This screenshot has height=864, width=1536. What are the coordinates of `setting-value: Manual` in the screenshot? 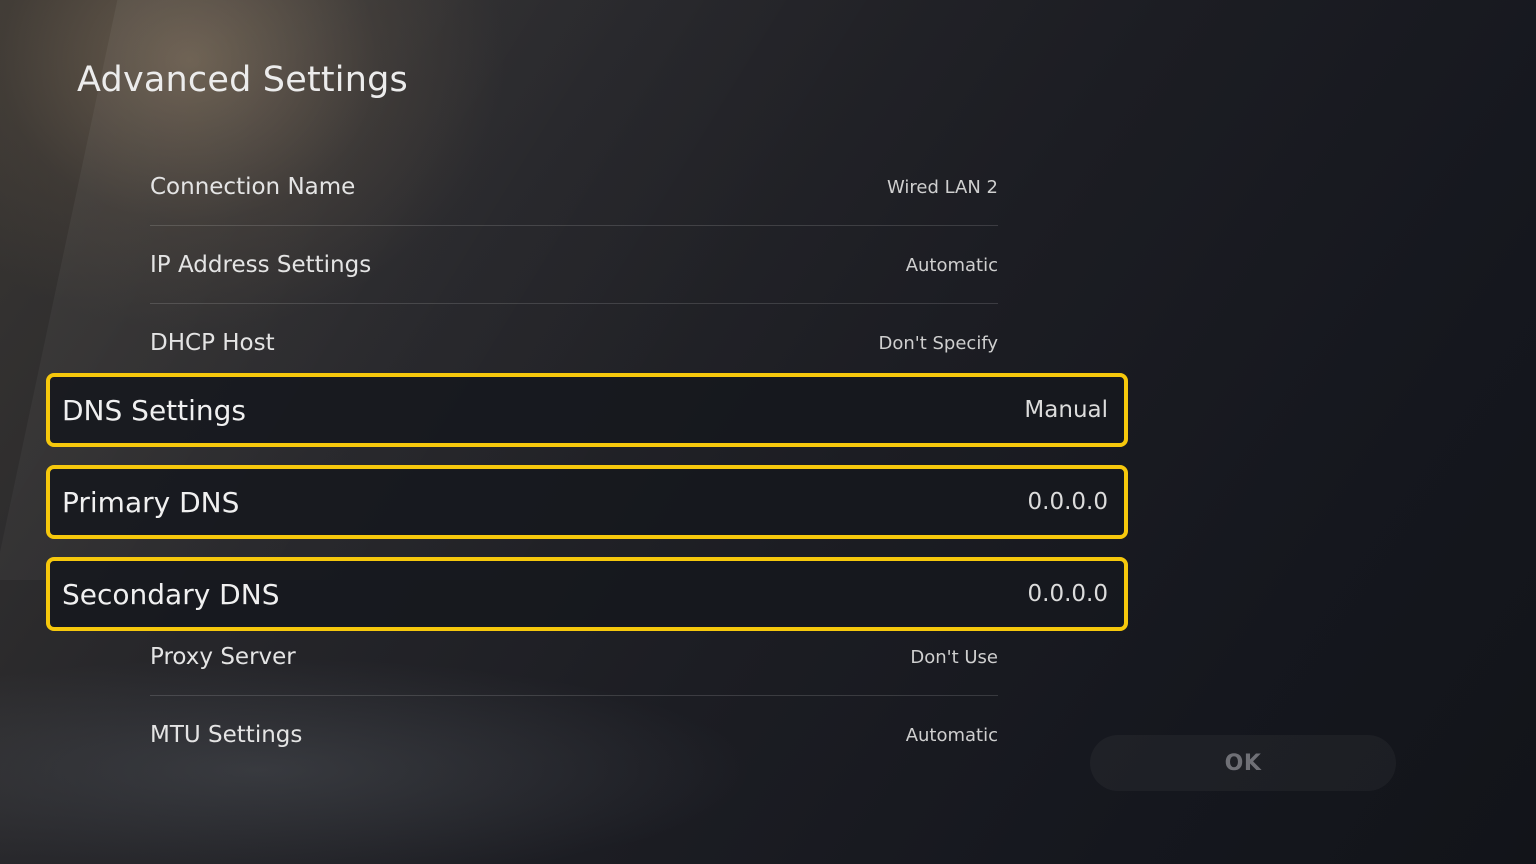 It's located at (1066, 410).